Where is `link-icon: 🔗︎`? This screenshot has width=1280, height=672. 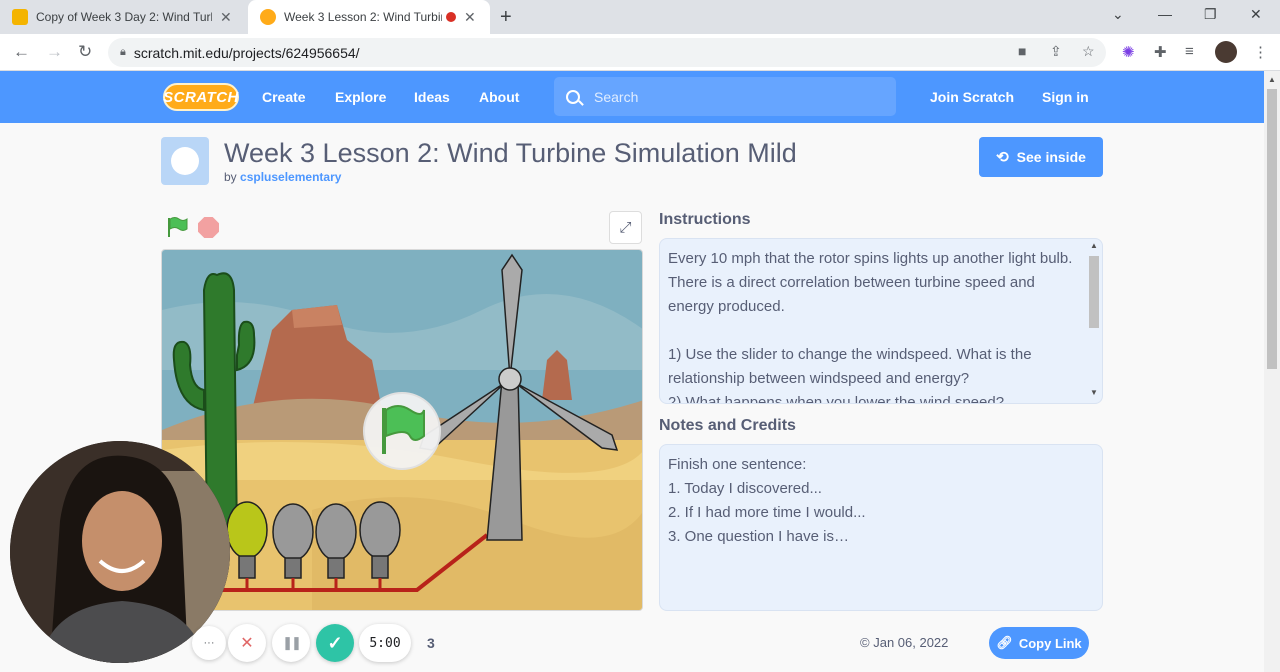
link-icon: 🔗︎ is located at coordinates (1004, 642).